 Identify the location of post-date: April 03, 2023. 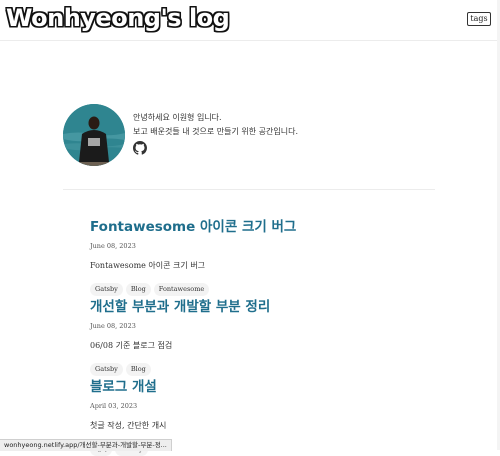
(114, 406).